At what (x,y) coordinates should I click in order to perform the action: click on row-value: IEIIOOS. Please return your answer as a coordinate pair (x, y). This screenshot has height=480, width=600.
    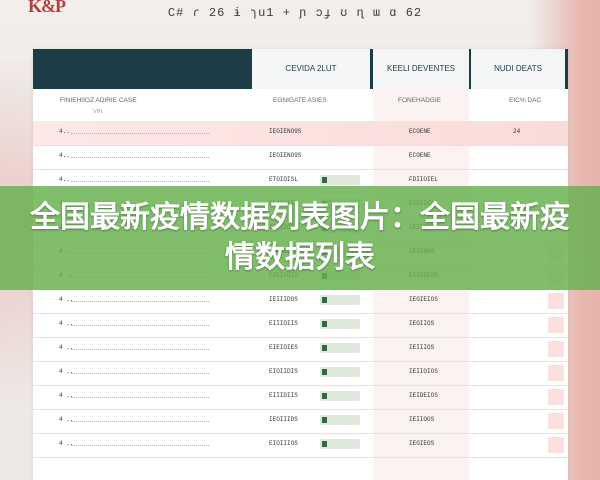
    Looking at the image, I should click on (422, 419).